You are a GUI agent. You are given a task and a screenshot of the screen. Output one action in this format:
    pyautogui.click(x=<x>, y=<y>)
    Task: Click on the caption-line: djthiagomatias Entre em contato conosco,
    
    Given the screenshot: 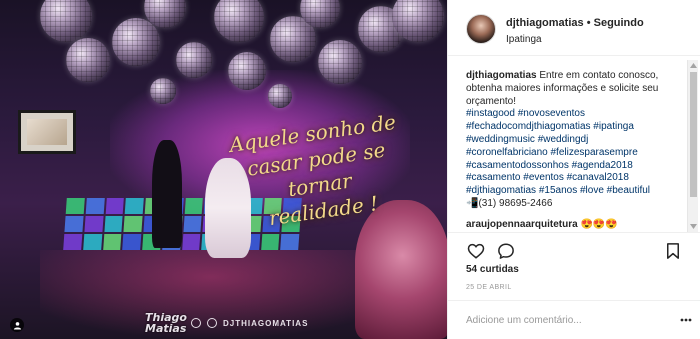 What is the action you would take?
    pyautogui.click(x=575, y=76)
    